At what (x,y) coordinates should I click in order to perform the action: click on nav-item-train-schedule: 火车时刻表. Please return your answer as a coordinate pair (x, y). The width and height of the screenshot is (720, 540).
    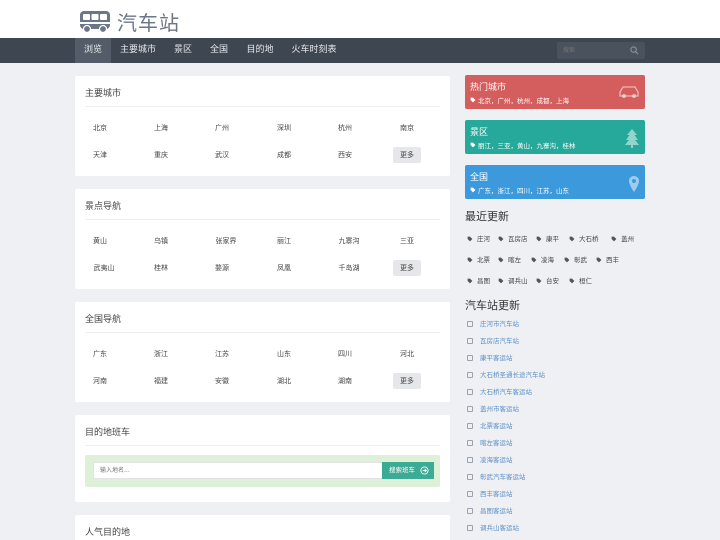
    Looking at the image, I should click on (314, 50).